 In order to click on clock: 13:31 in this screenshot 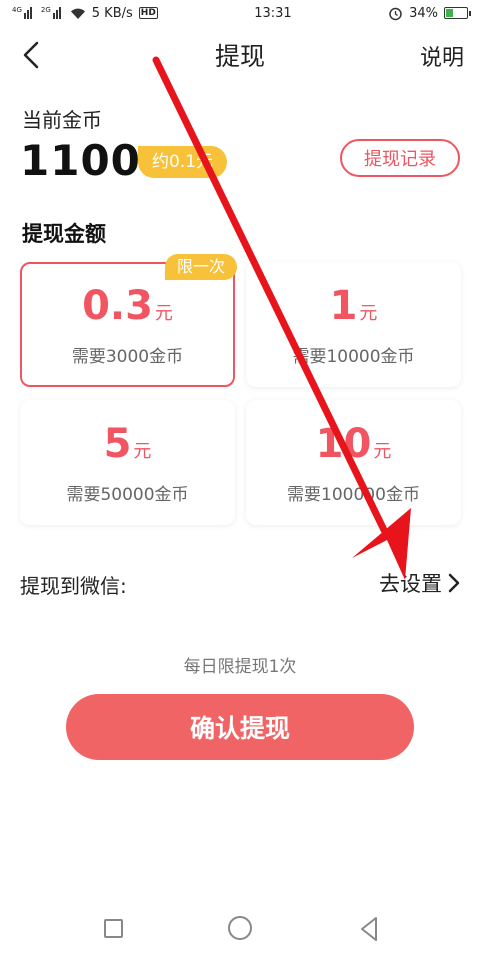, I will do `click(273, 13)`.